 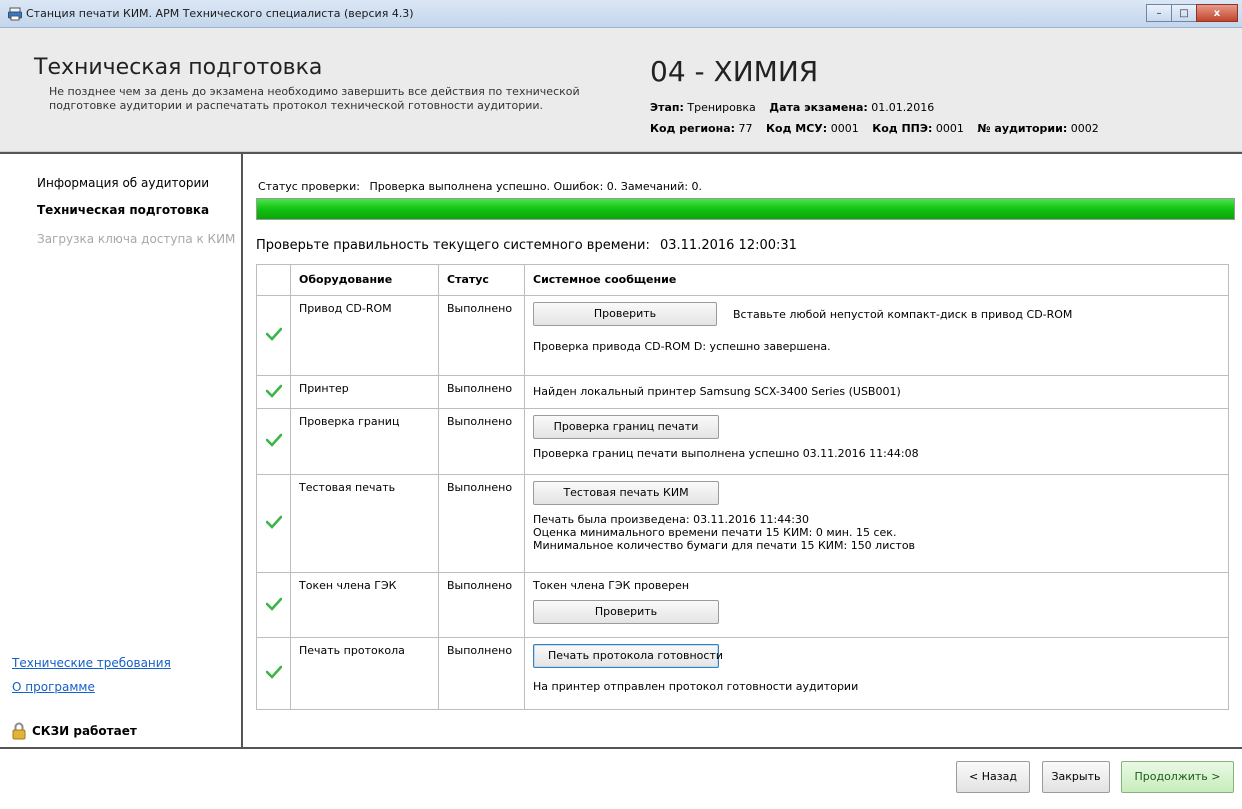 I want to click on column-header-equipment: Оборудование, so click(x=364, y=280).